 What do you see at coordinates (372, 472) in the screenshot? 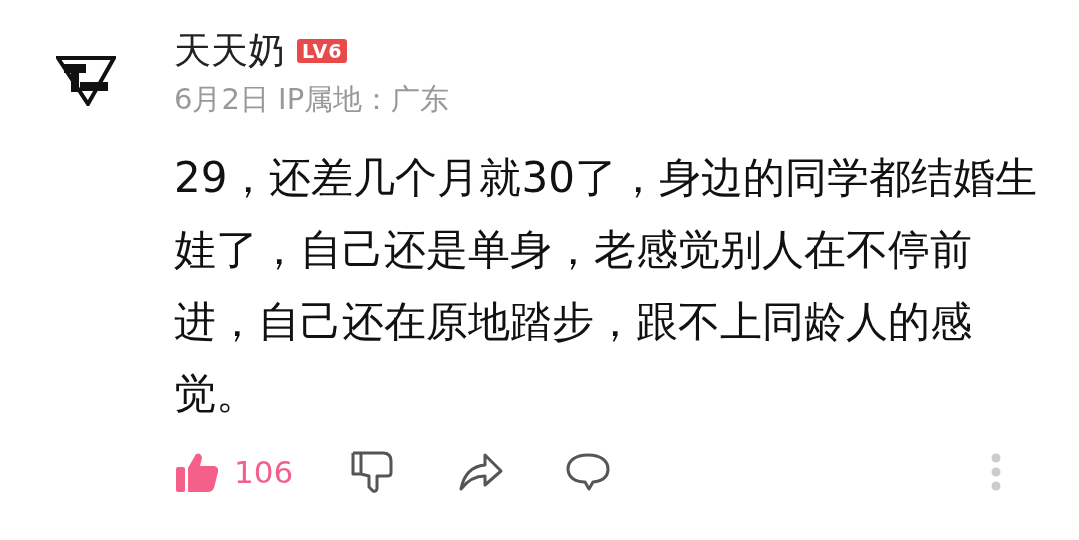
I see `thumbs-down-icon` at bounding box center [372, 472].